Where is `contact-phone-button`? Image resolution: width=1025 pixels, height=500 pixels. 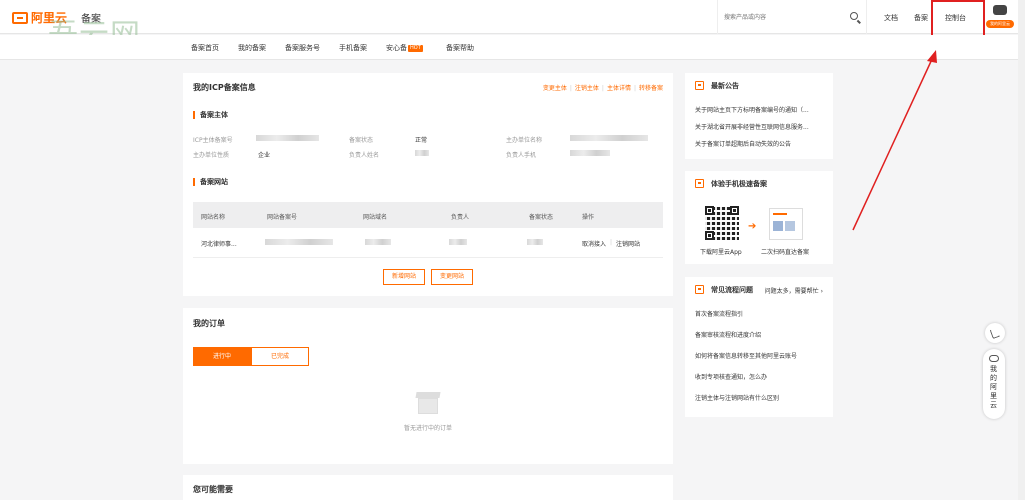 contact-phone-button is located at coordinates (995, 333).